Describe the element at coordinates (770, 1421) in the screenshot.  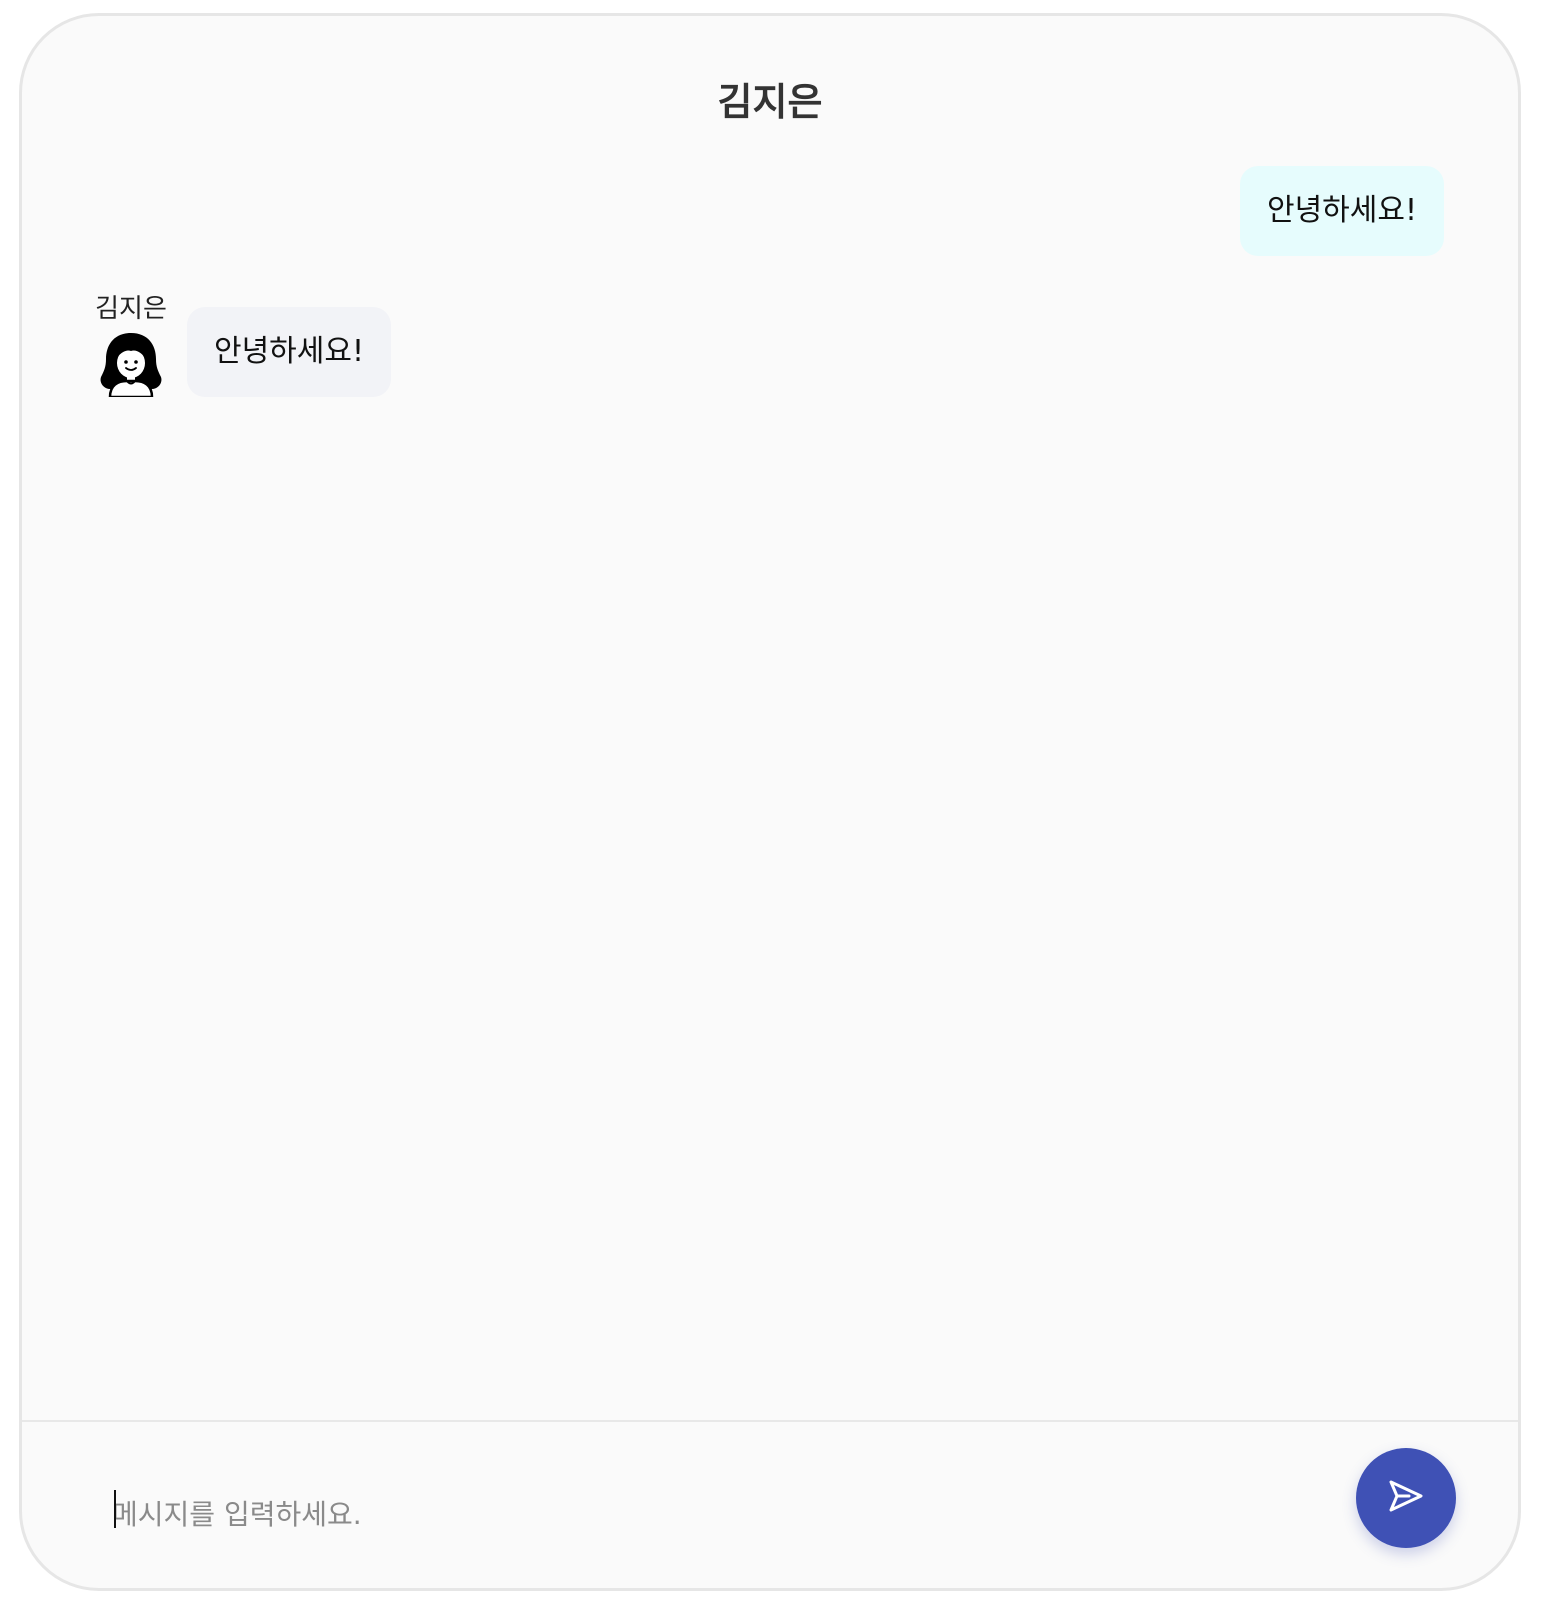
I see `composer-divider` at that location.